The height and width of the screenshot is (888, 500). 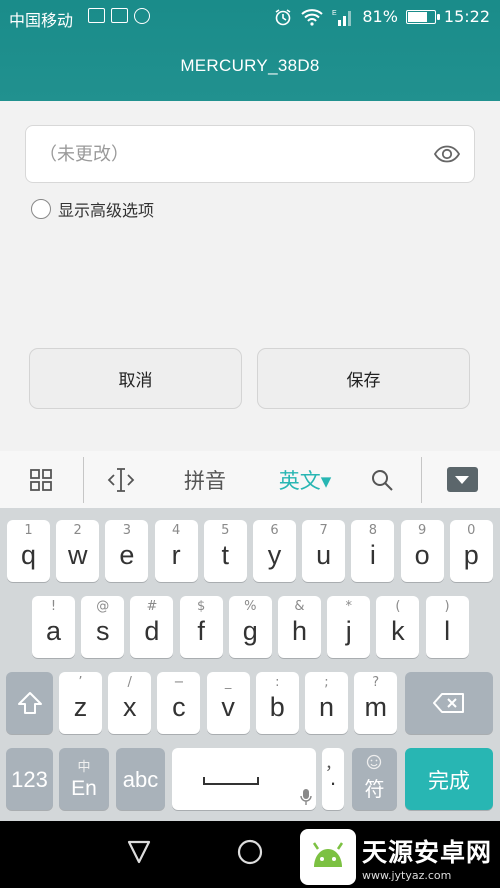 What do you see at coordinates (179, 707) in the screenshot?
I see `key-char: c` at bounding box center [179, 707].